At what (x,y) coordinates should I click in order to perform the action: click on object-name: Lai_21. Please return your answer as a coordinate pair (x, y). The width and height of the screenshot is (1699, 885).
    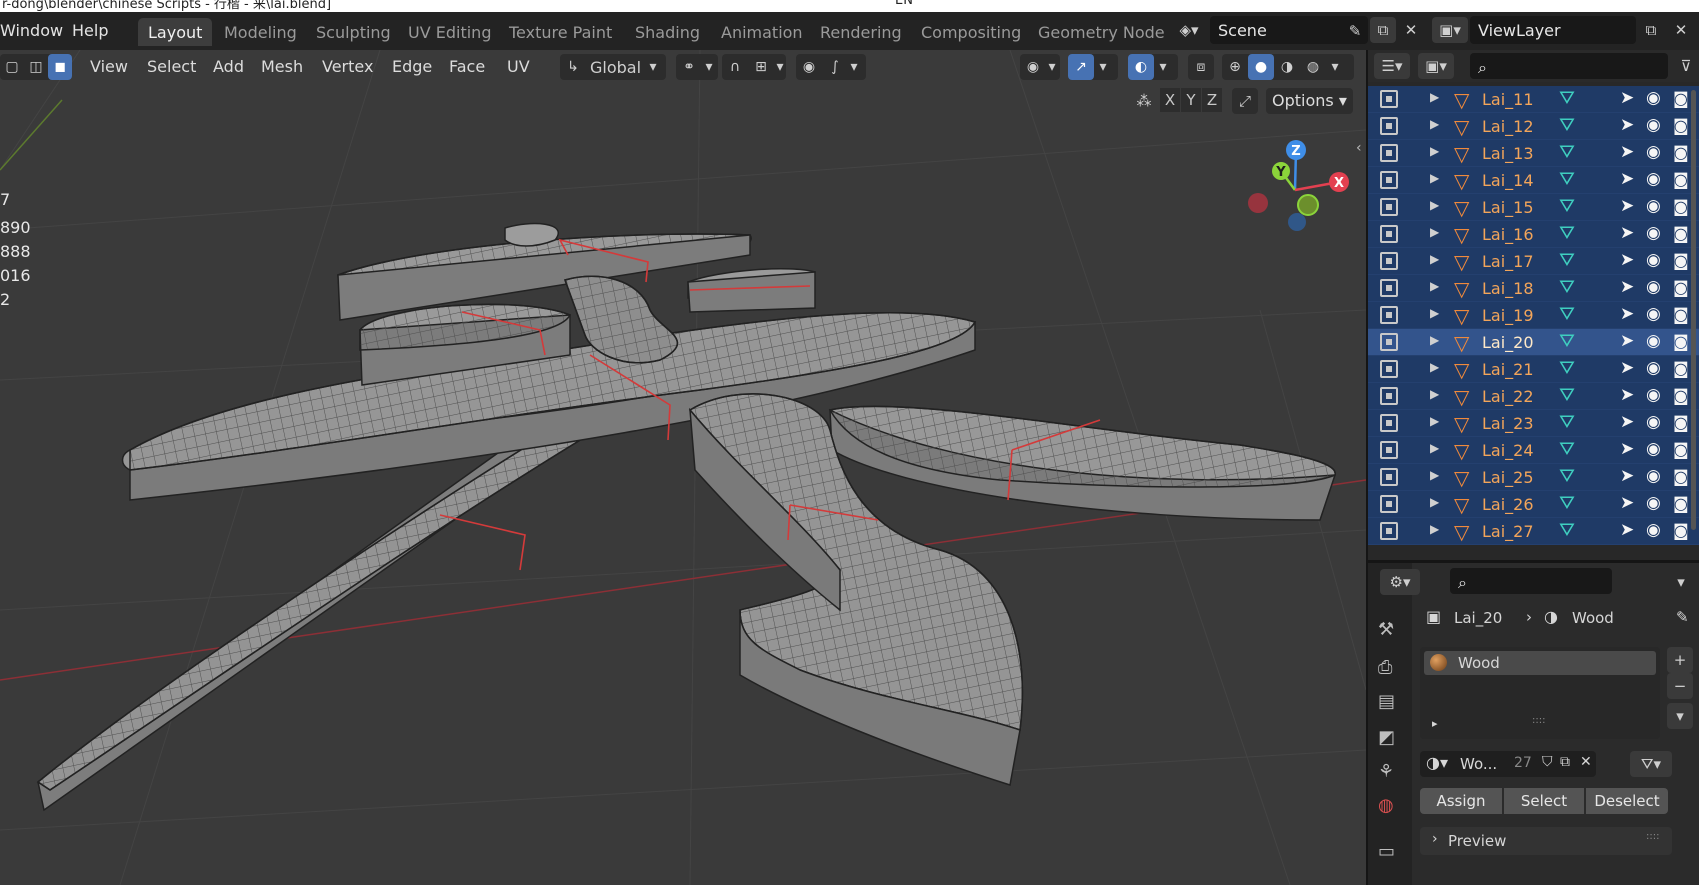
    Looking at the image, I should click on (1508, 369).